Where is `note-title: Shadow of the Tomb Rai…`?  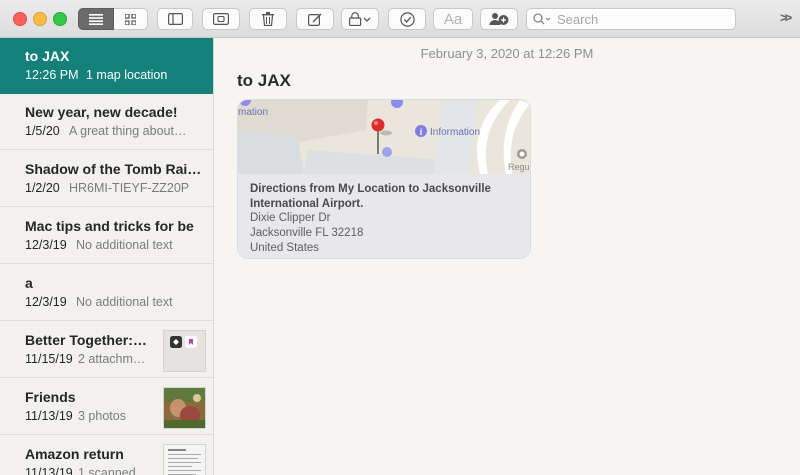 note-title: Shadow of the Tomb Rai… is located at coordinates (113, 169).